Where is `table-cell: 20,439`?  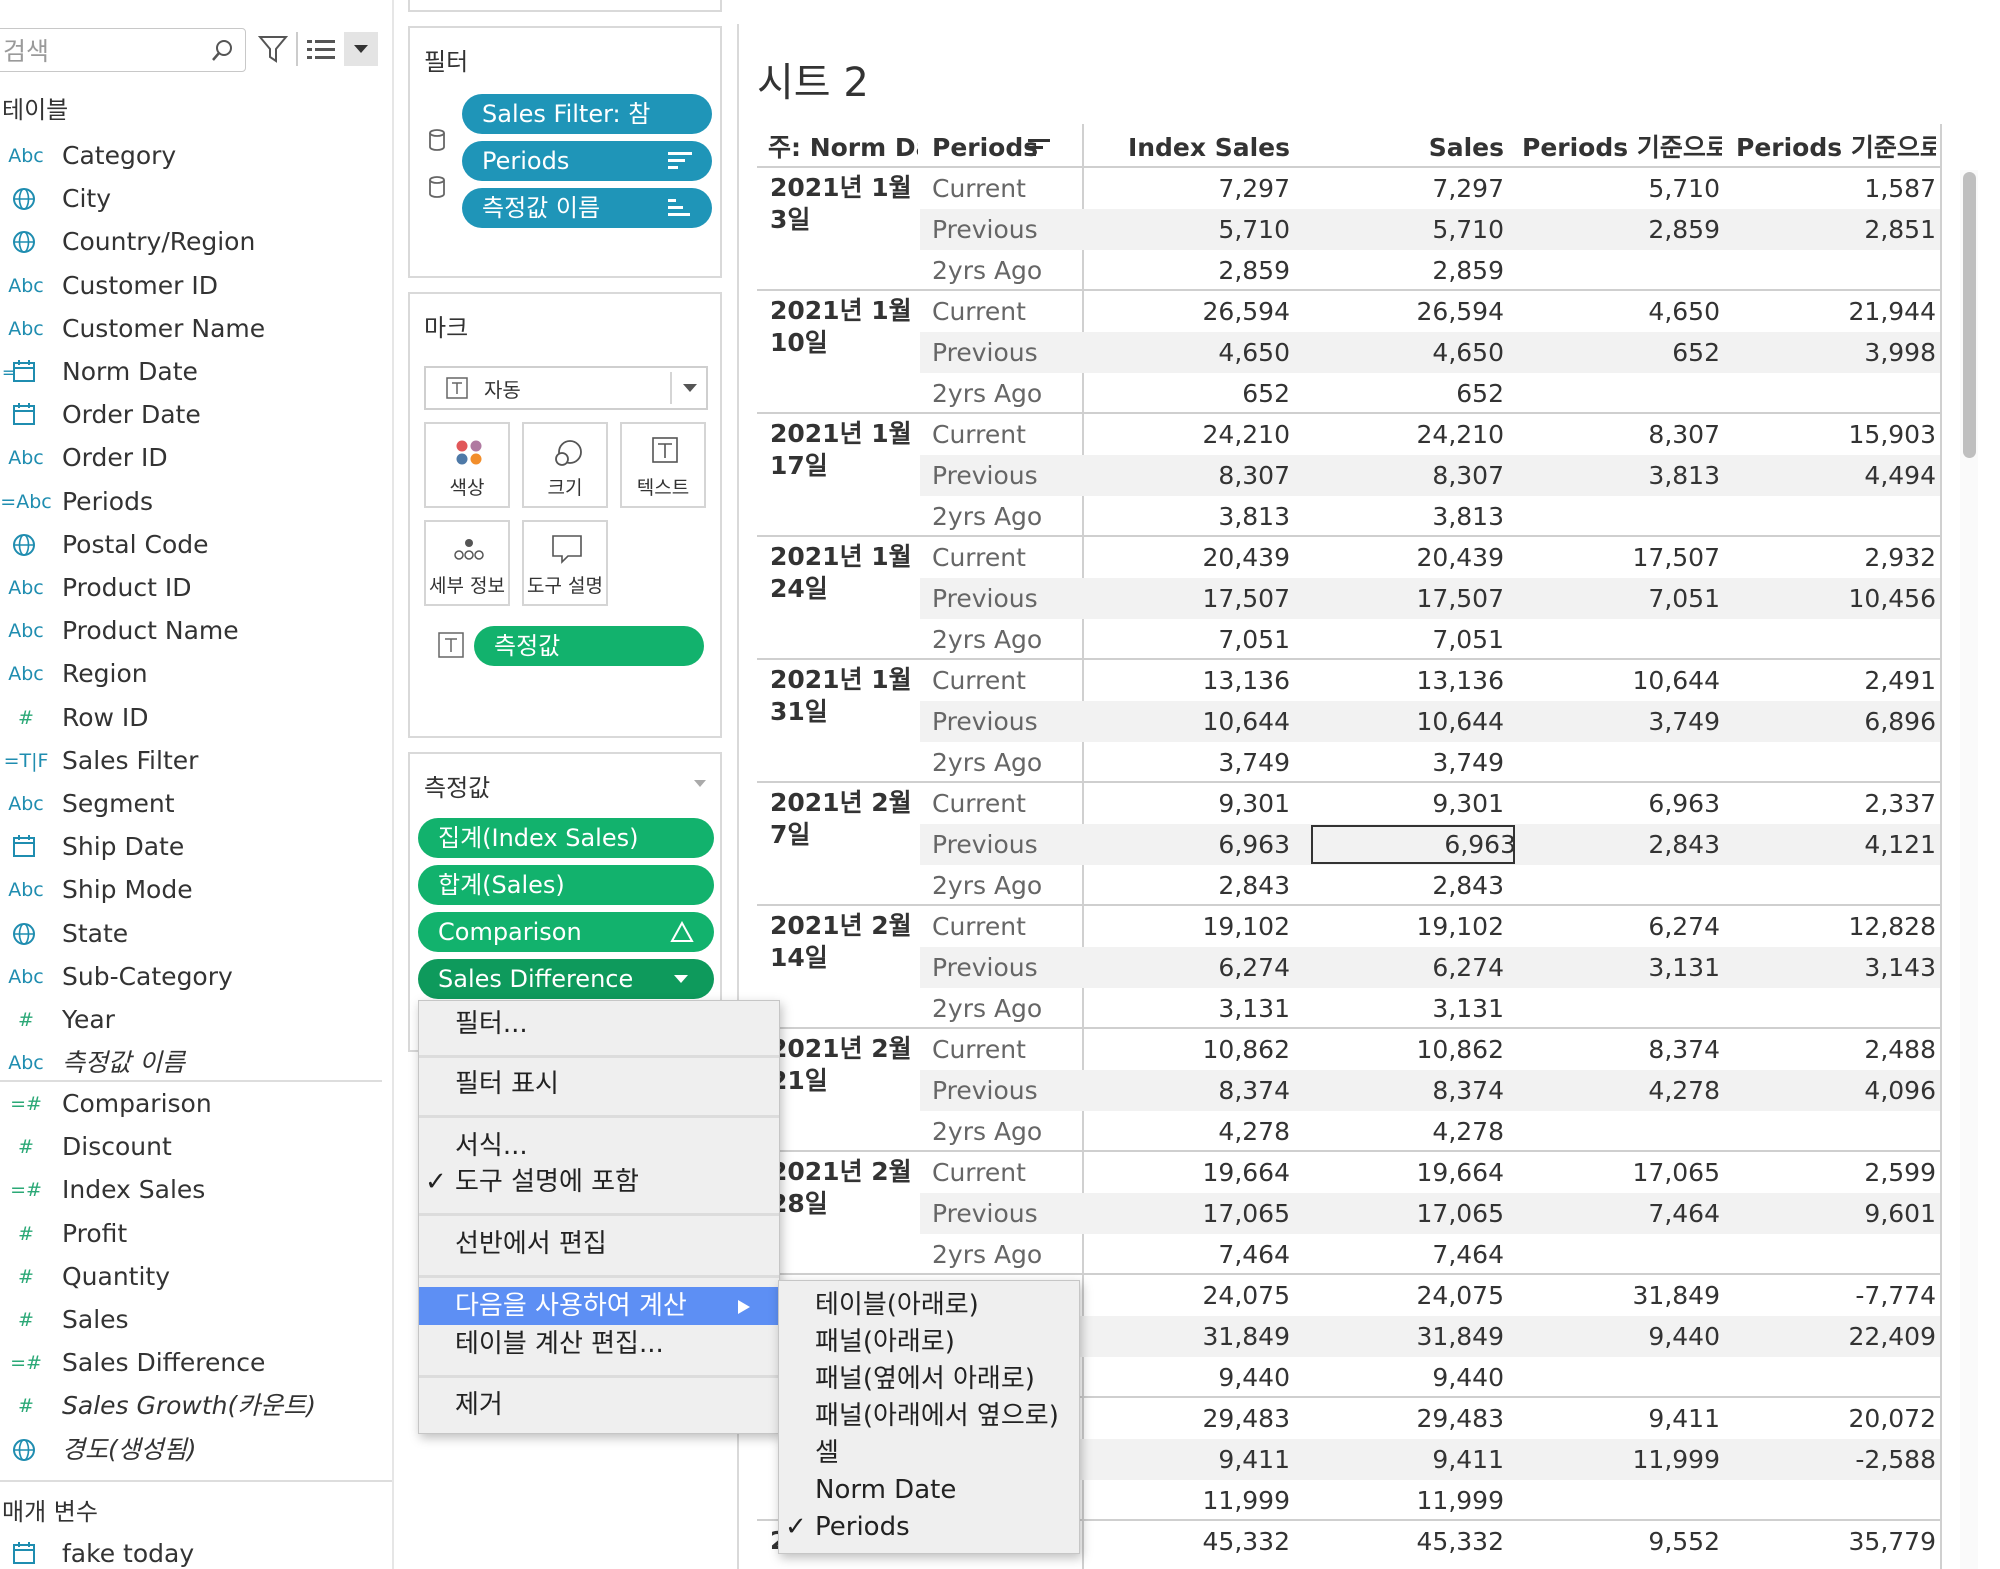
table-cell: 20,439 is located at coordinates (1195, 557).